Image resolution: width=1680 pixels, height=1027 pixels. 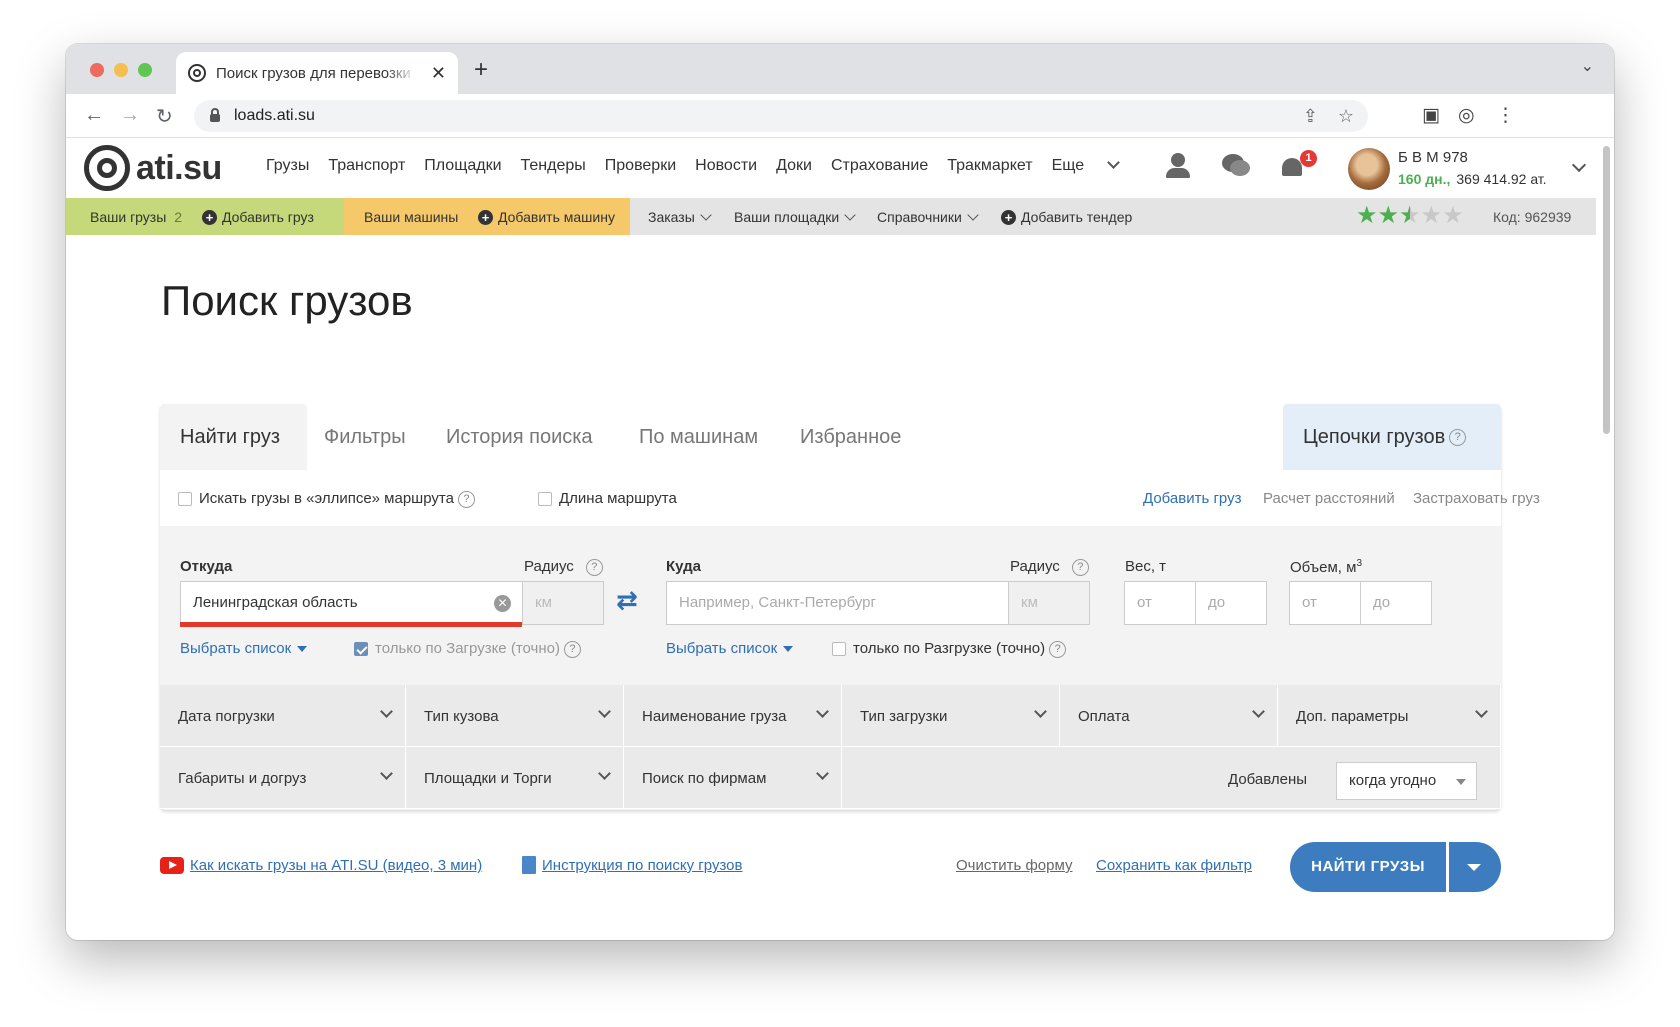 I want to click on weight-to-input: до, so click(x=1231, y=603).